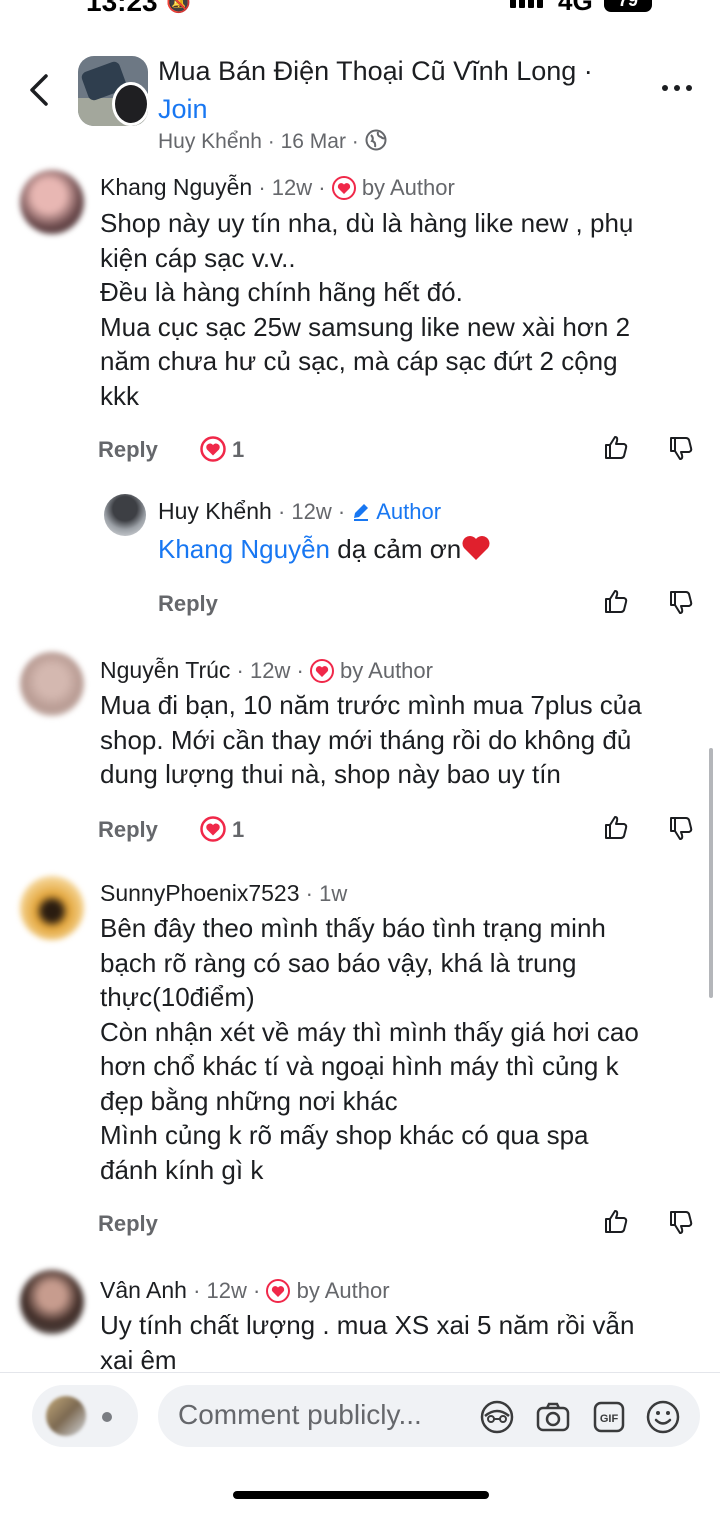 The height and width of the screenshot is (1513, 720). I want to click on pencil-icon, so click(361, 512).